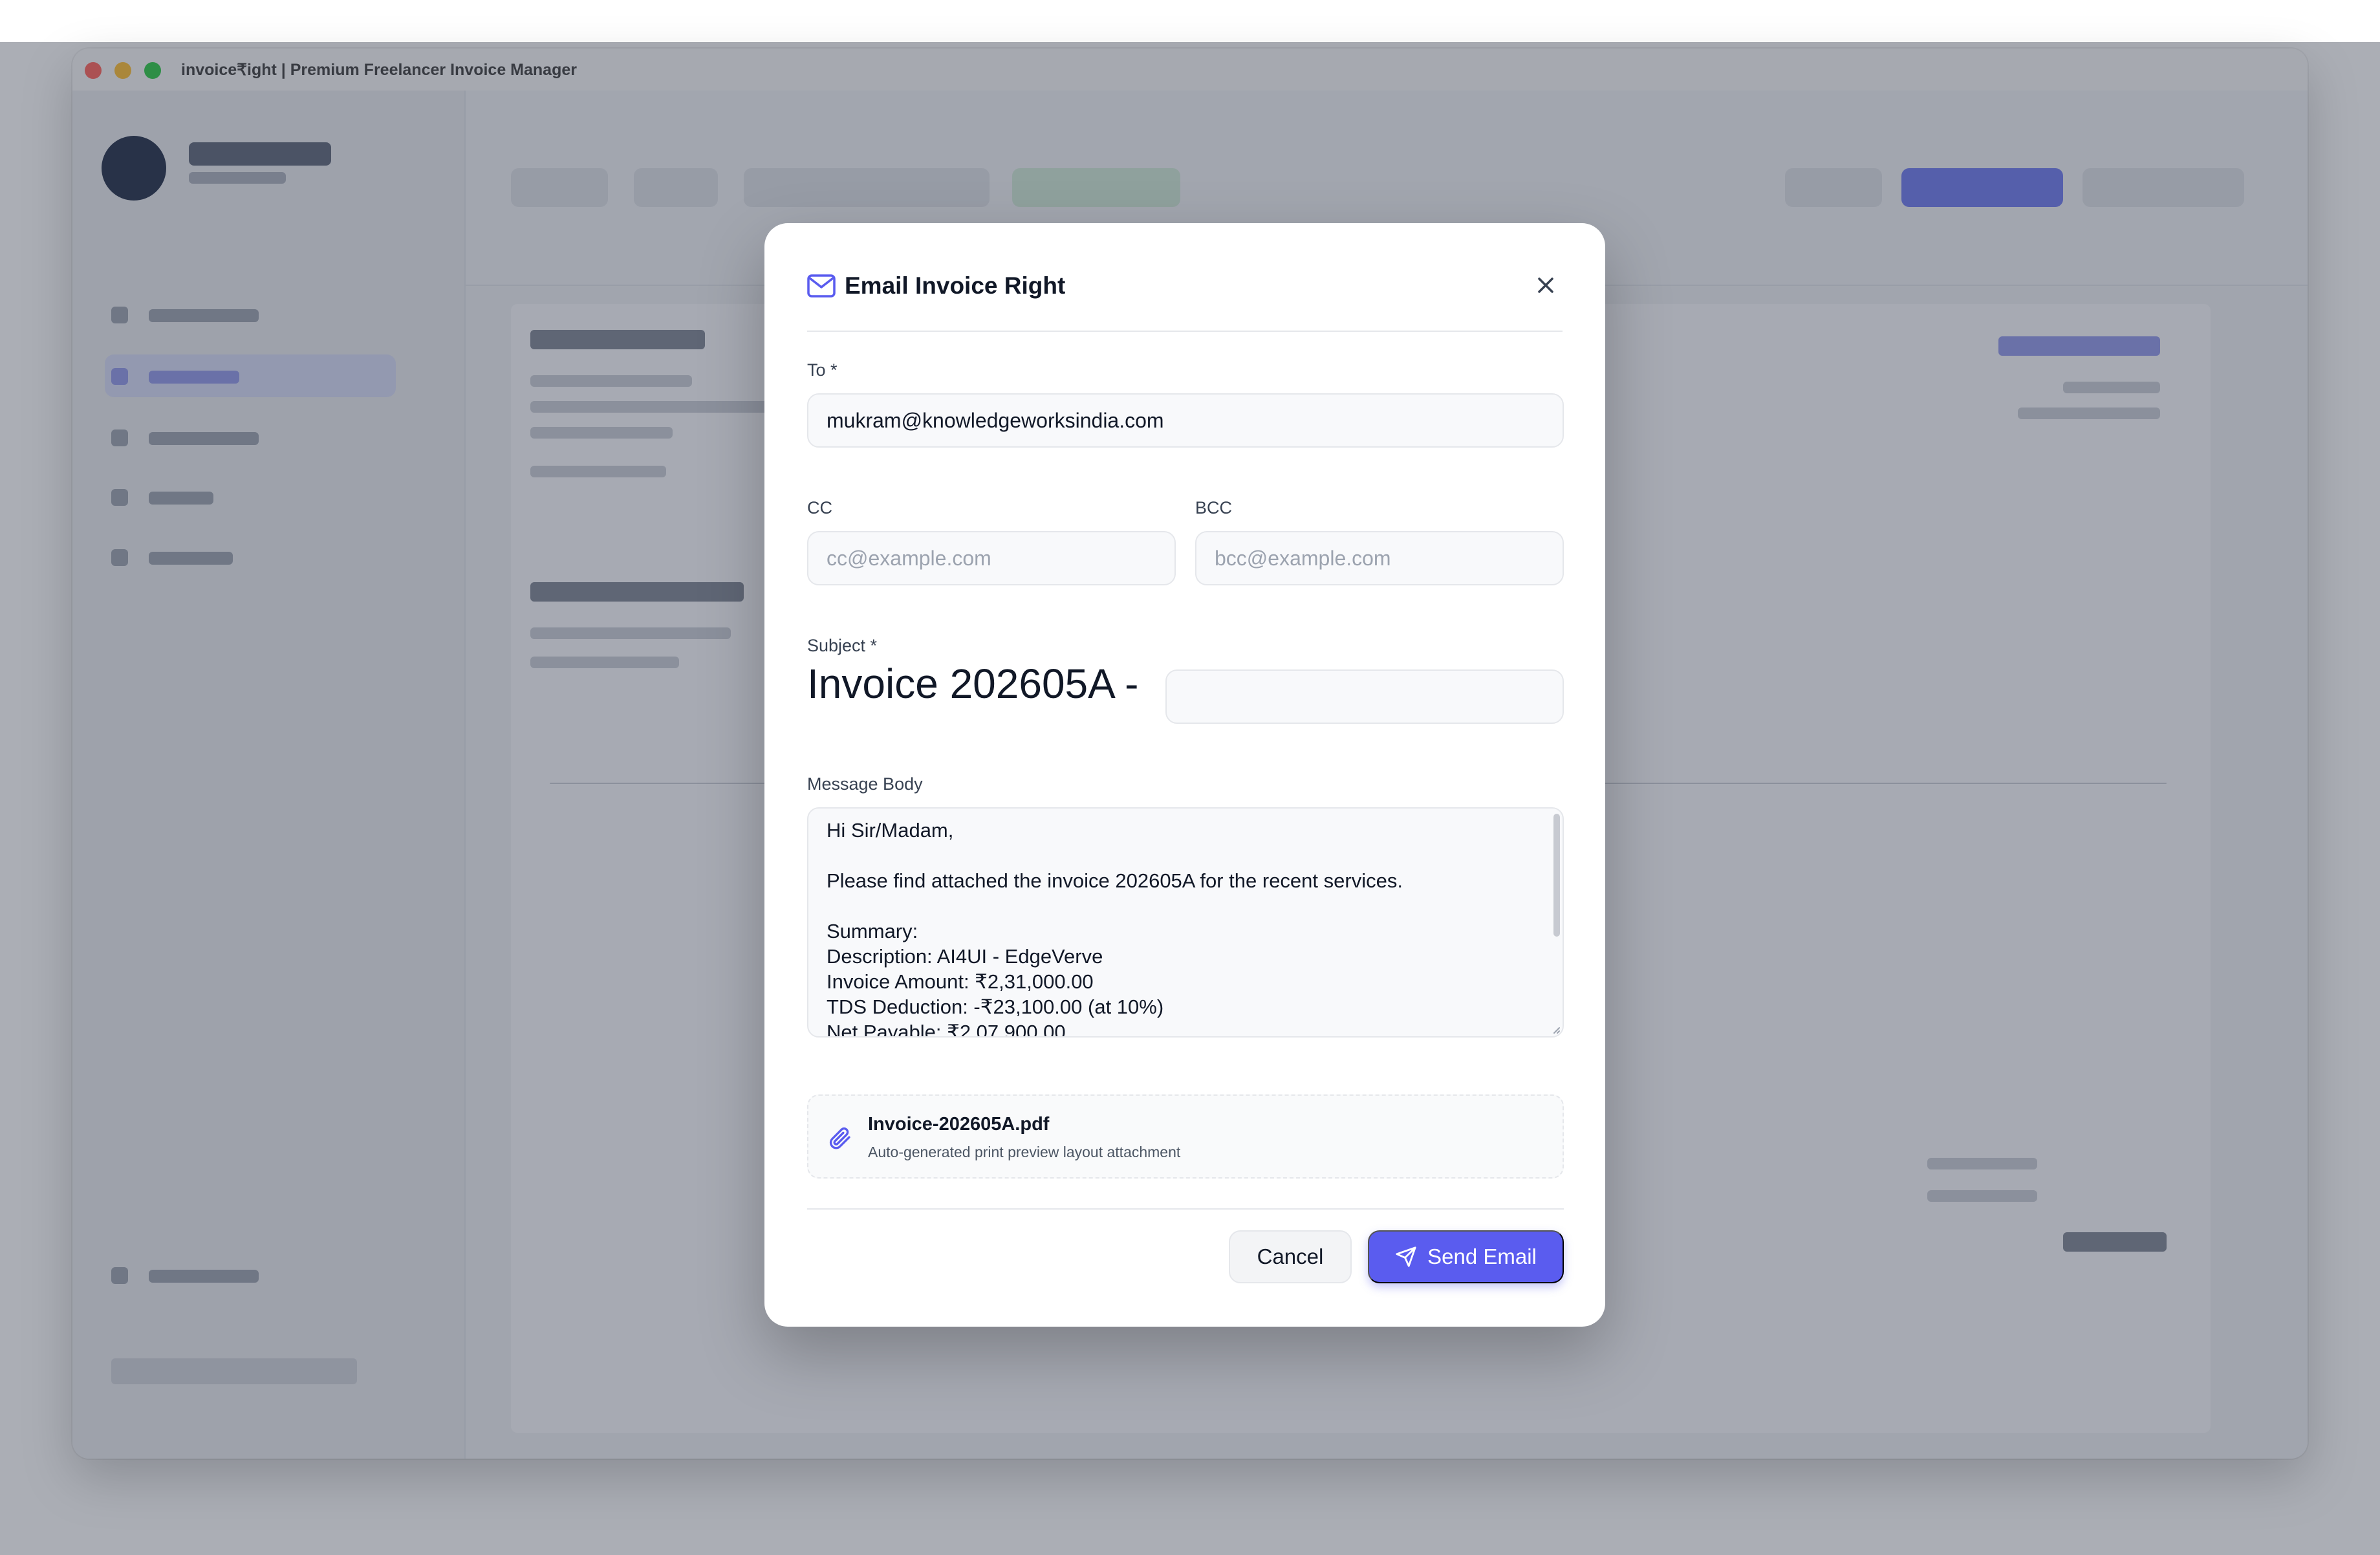 The image size is (2380, 1555). I want to click on subject-value: Invoice 202605A -, so click(973, 683).